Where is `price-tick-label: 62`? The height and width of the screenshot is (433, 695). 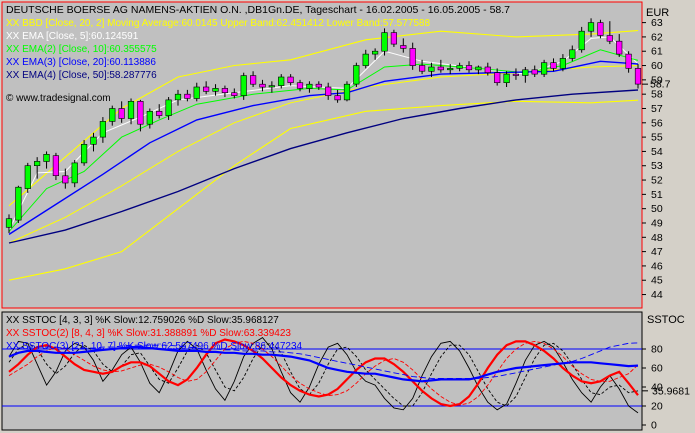 price-tick-label: 62 is located at coordinates (657, 37).